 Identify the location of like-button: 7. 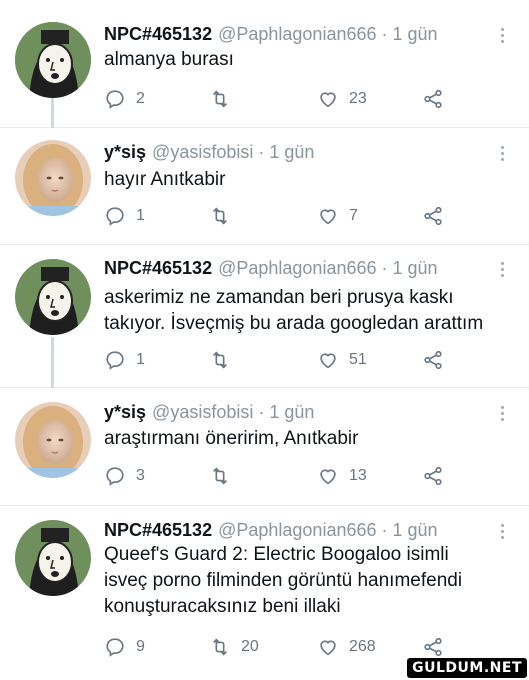
(337, 216).